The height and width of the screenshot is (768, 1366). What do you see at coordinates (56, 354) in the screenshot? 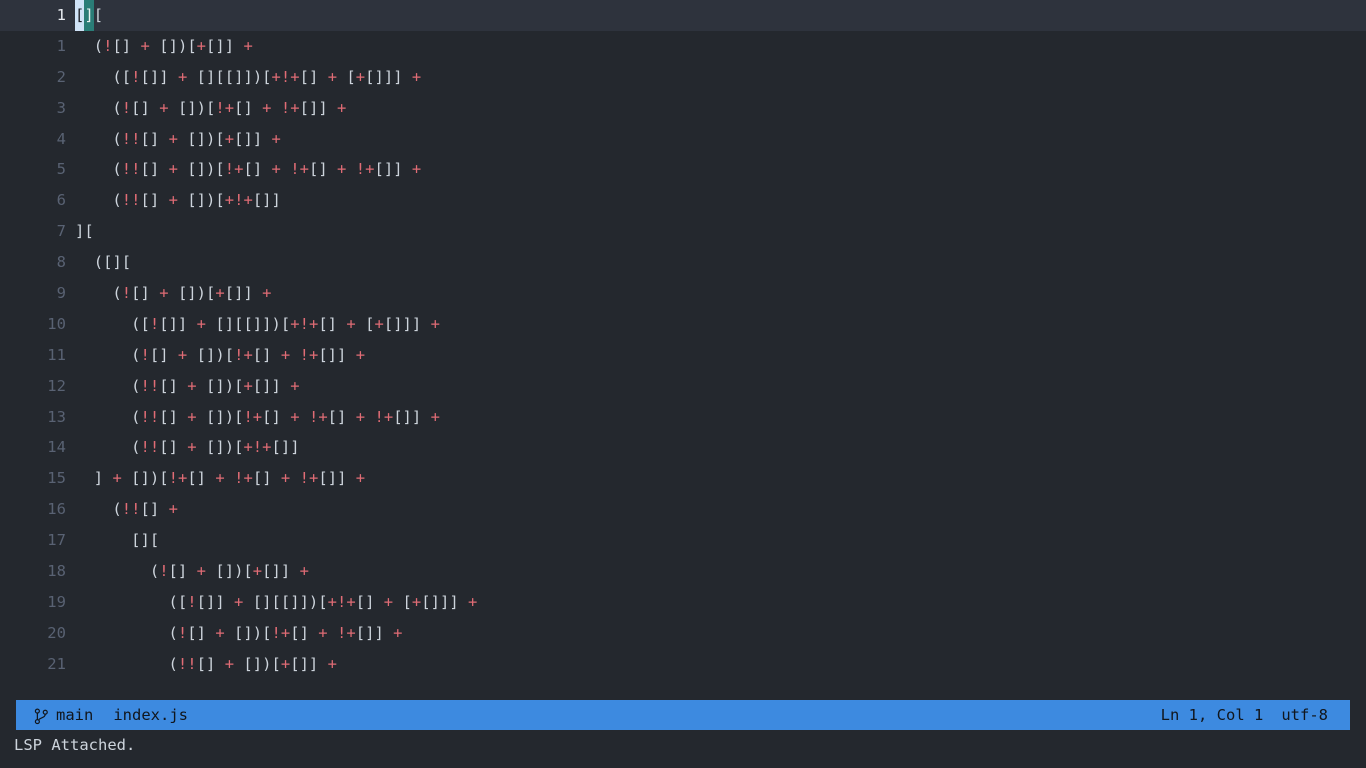
I see `line-number: 11` at bounding box center [56, 354].